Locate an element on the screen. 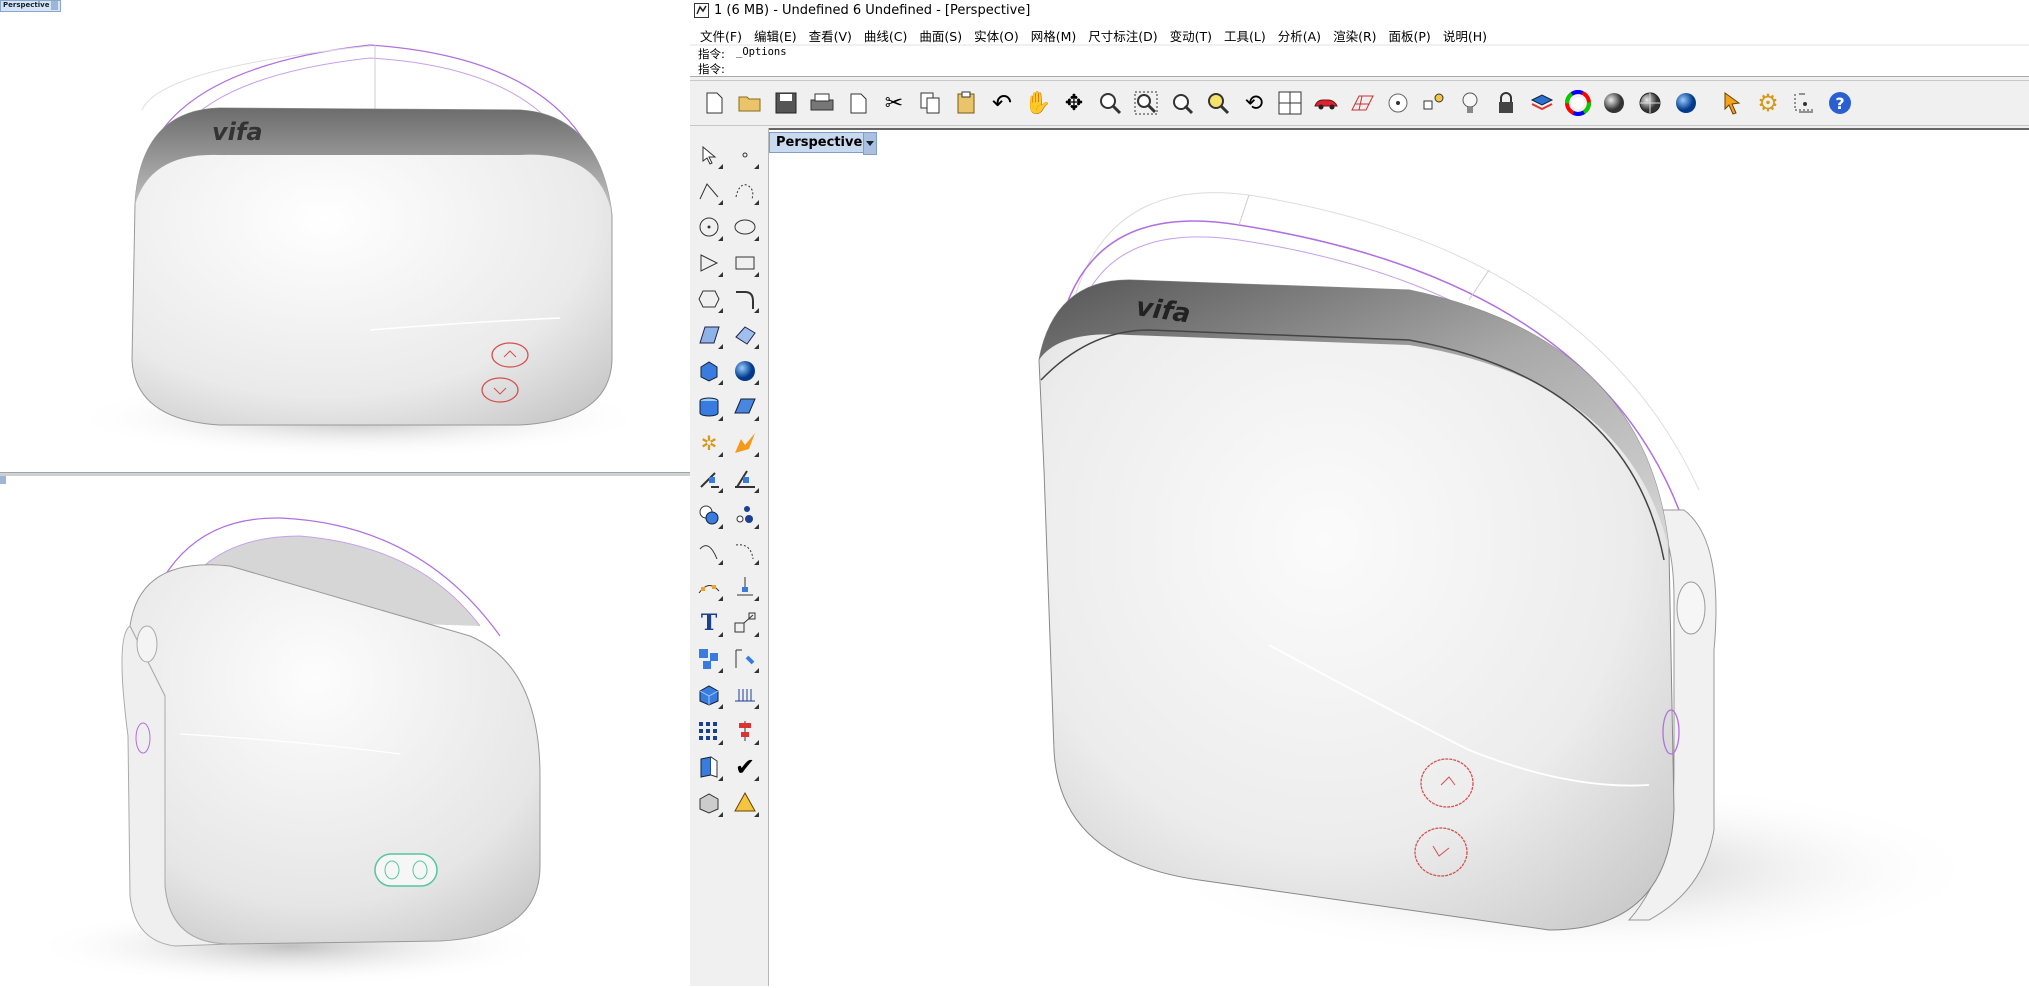 This screenshot has width=2029, height=988. extend-icon is located at coordinates (709, 479).